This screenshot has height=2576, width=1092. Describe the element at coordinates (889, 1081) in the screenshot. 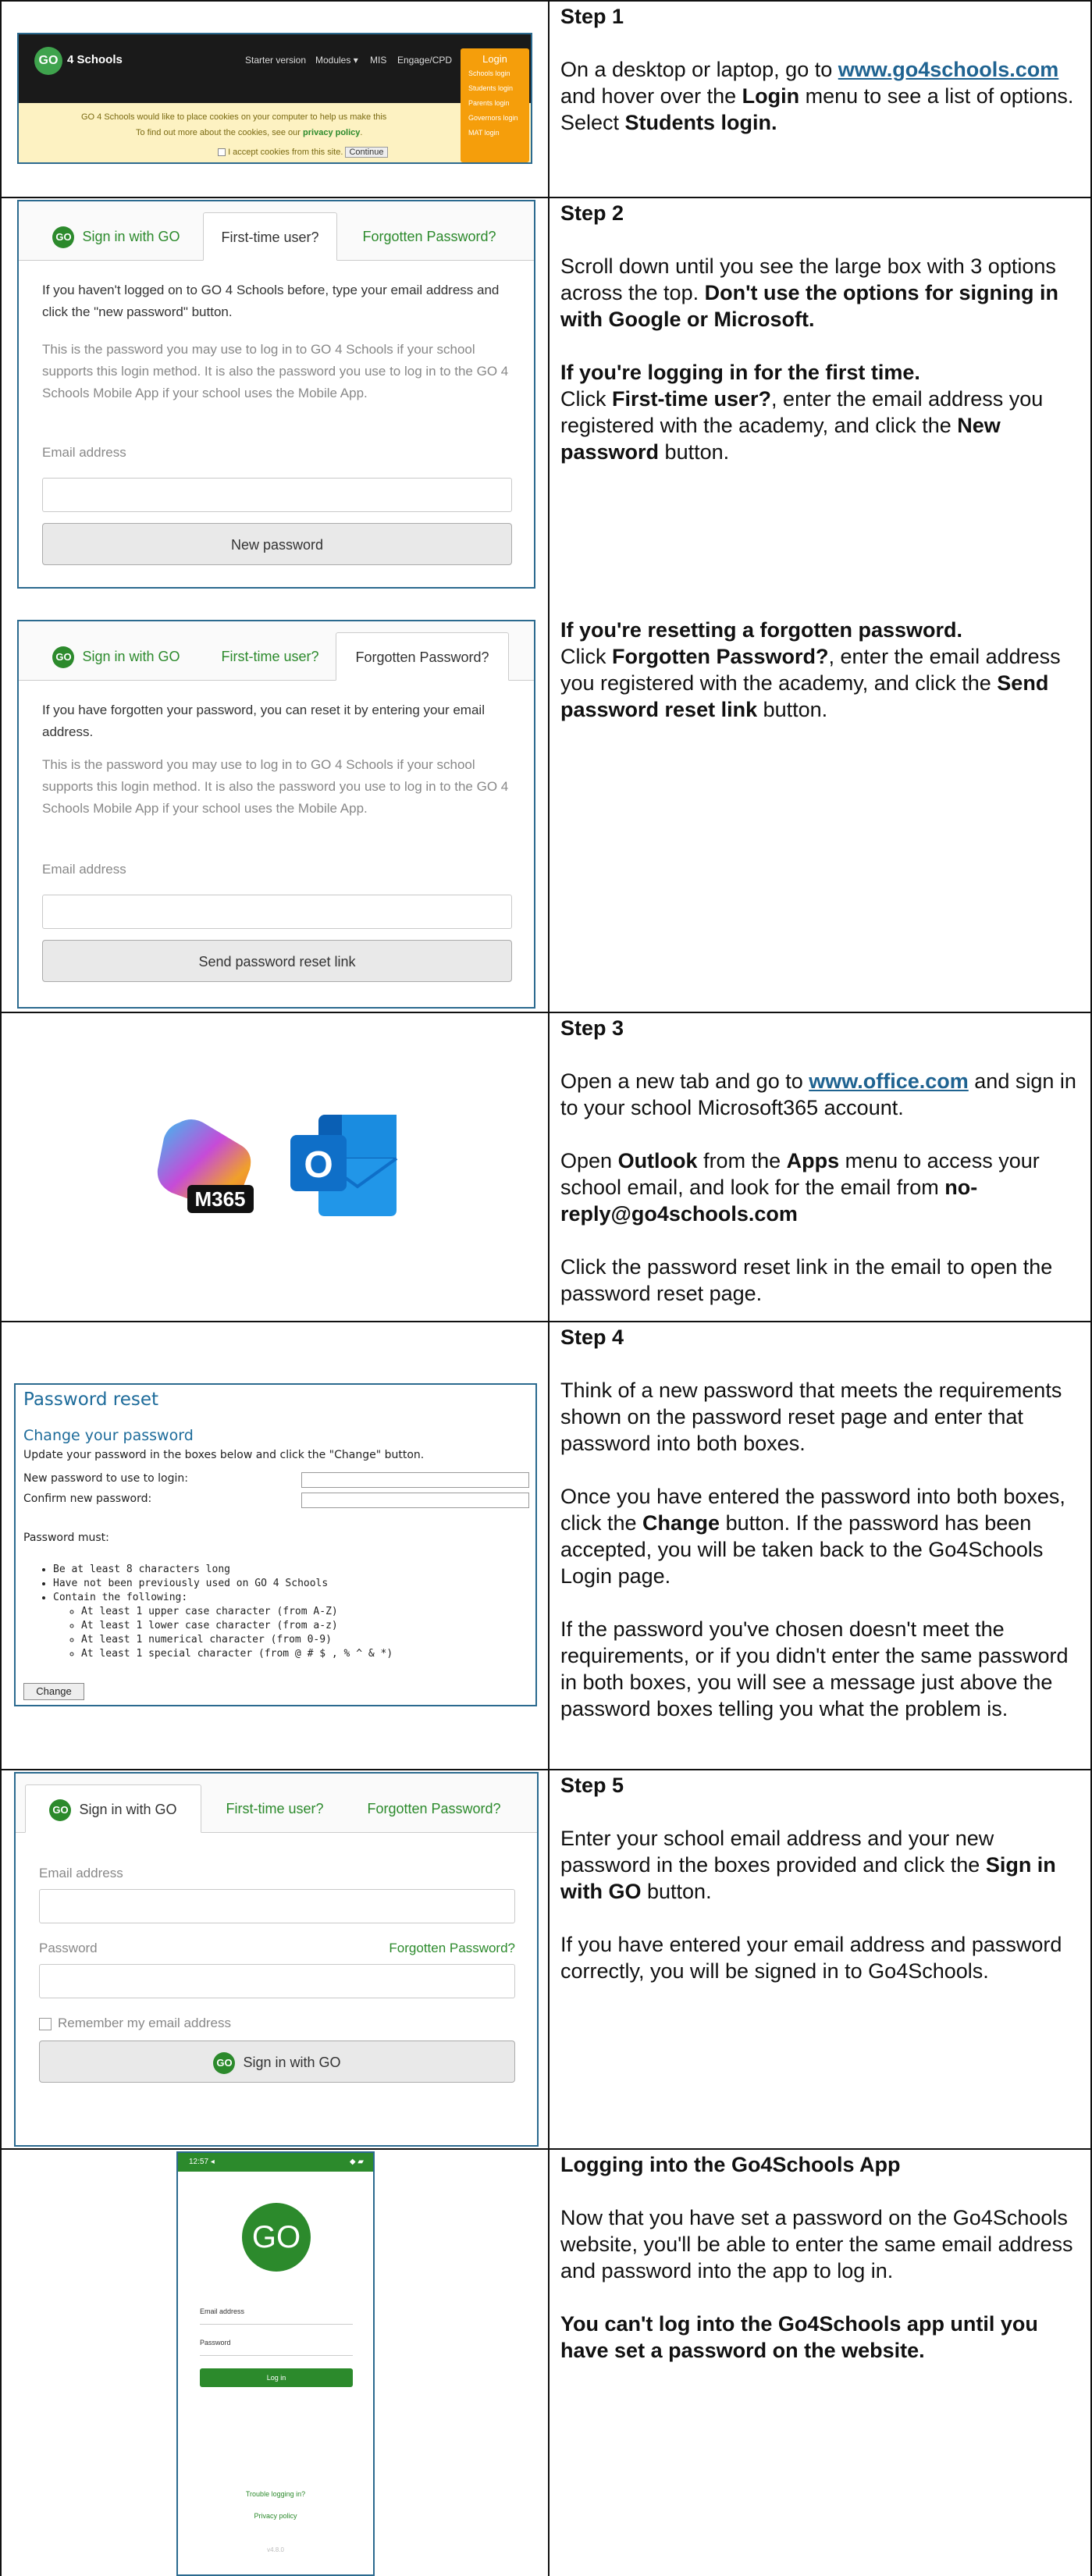

I see `office-link: www.office.com` at that location.